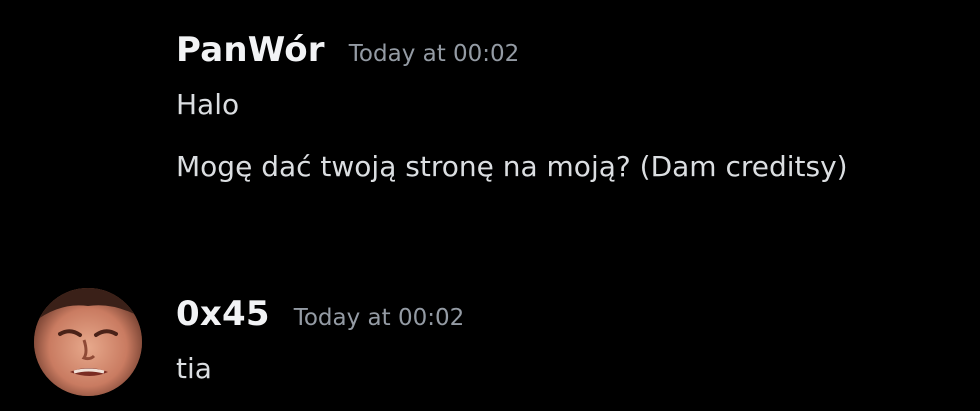 The image size is (980, 411). Describe the element at coordinates (347, 50) in the screenshot. I see `message-header: PanWór Today at 00:02` at that location.